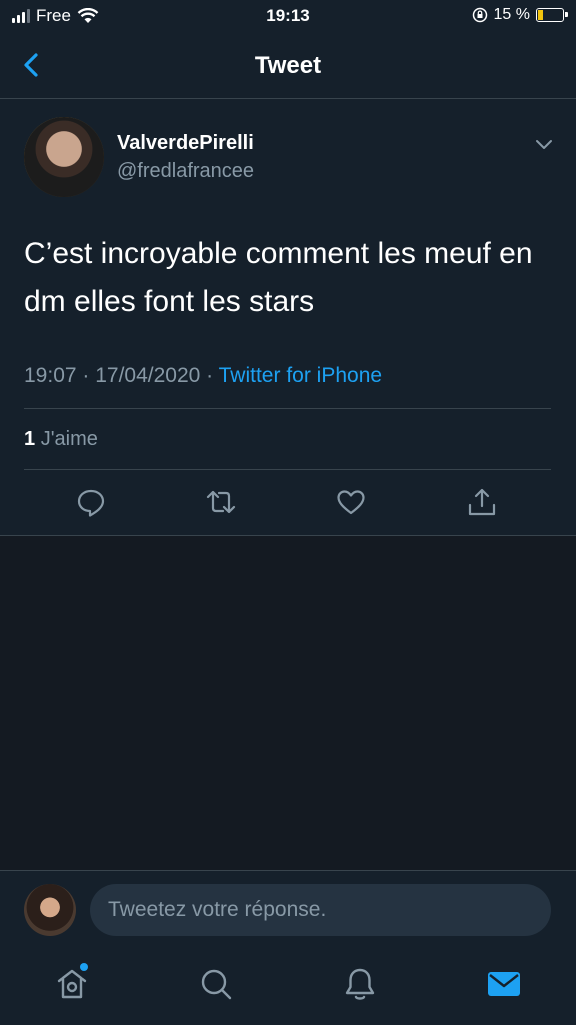 This screenshot has width=576, height=1025. What do you see at coordinates (479, 15) in the screenshot?
I see `orientation-lock-icon` at bounding box center [479, 15].